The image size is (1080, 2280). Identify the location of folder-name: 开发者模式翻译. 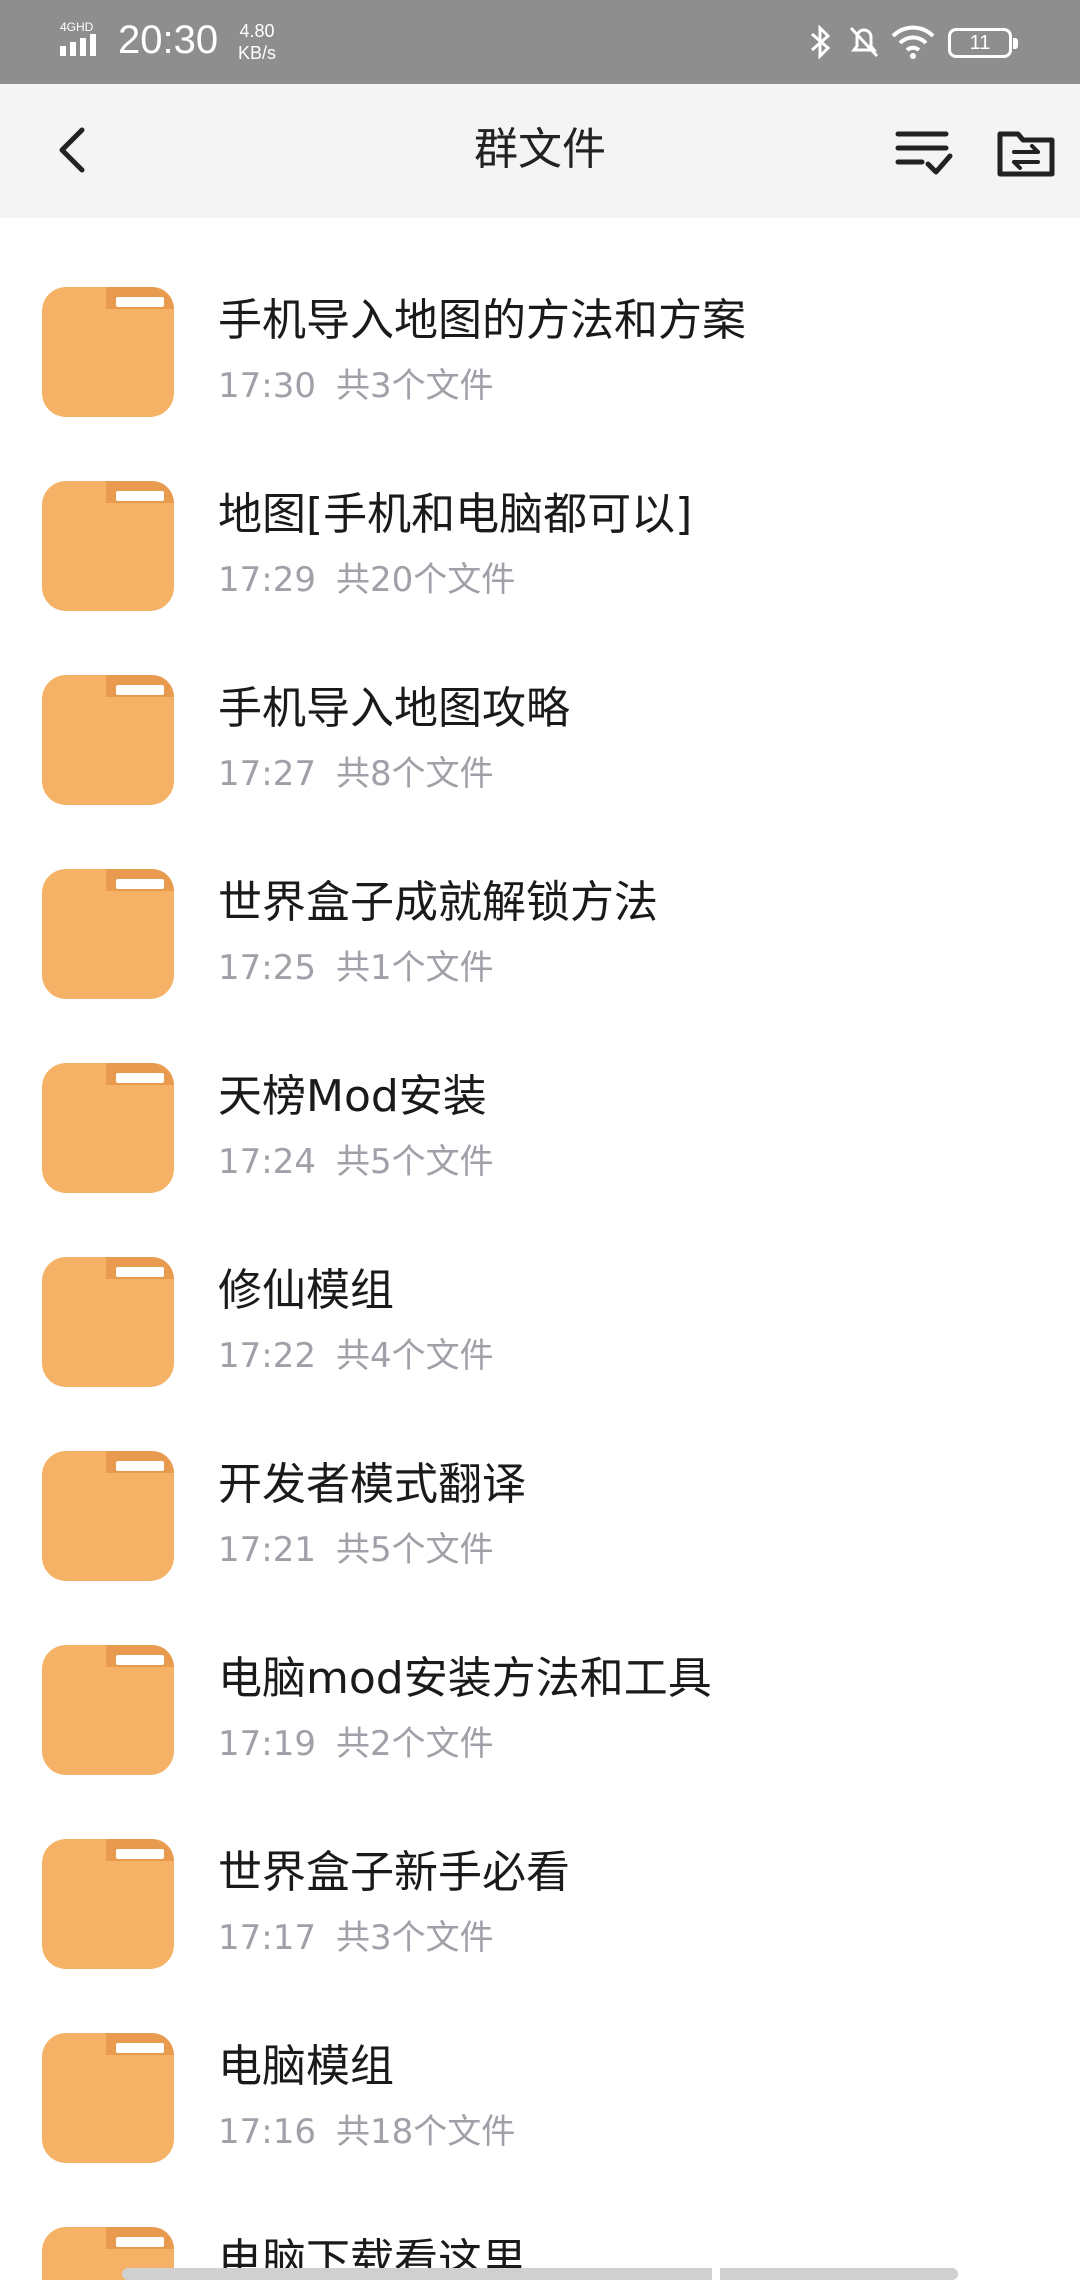
(372, 1484).